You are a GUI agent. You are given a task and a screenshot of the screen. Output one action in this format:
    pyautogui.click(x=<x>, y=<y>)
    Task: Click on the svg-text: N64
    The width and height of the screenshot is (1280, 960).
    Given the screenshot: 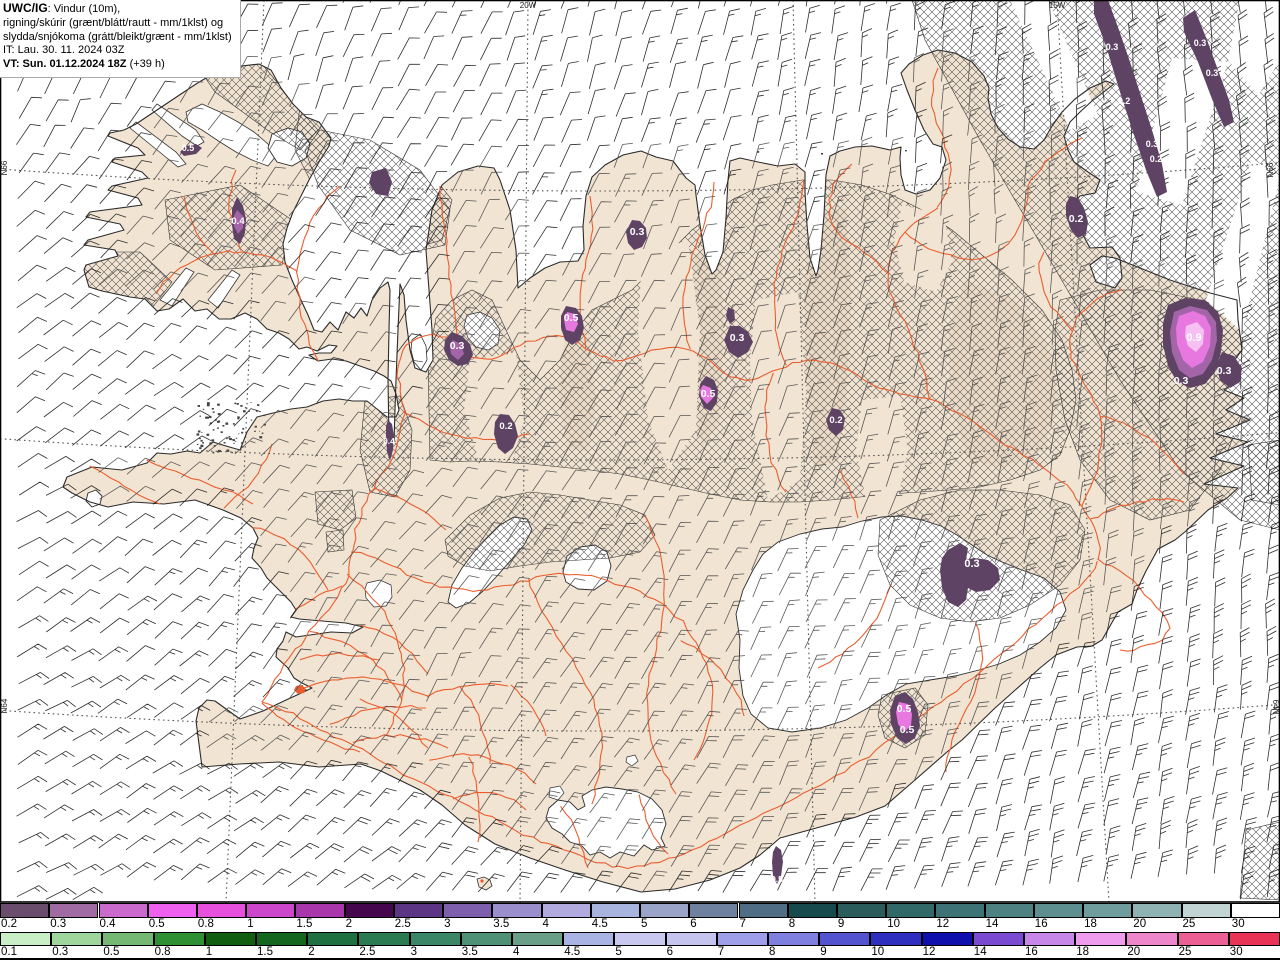 What is the action you would take?
    pyautogui.click(x=4, y=705)
    